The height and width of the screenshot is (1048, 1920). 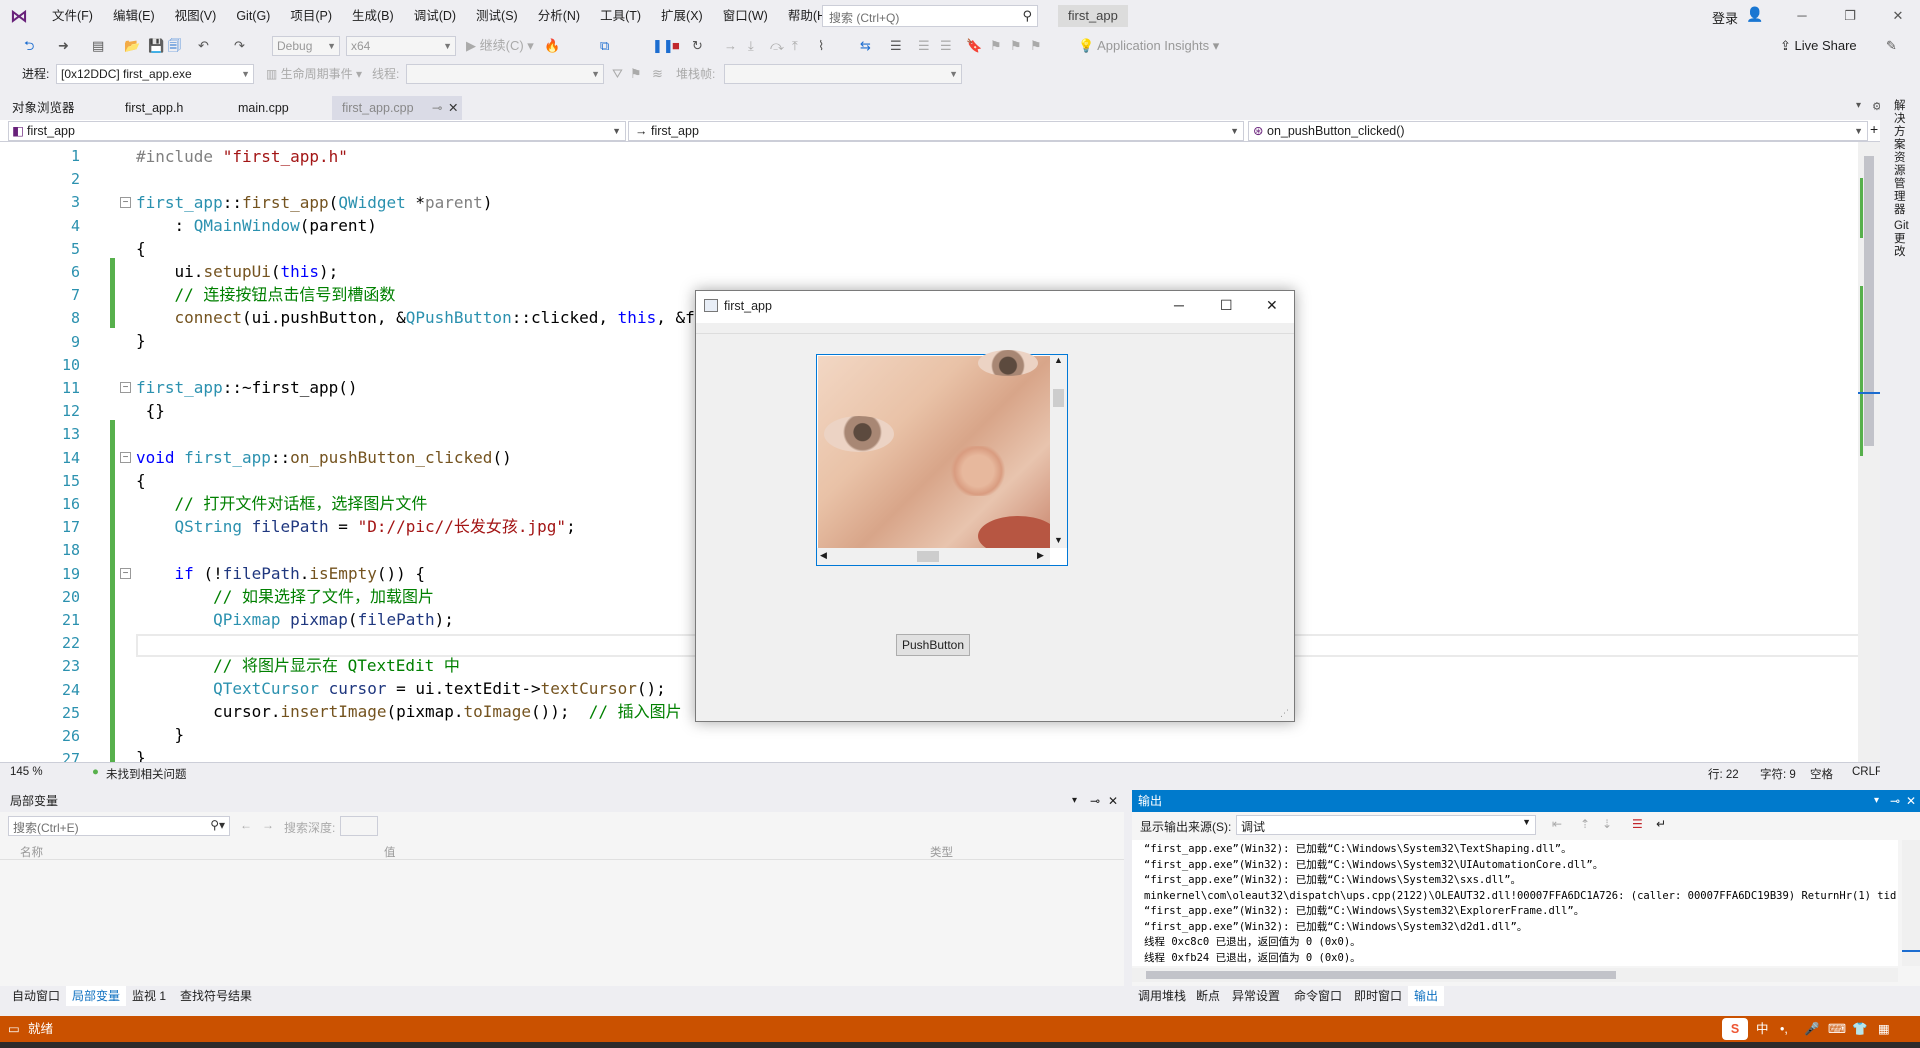 I want to click on microphone-icon: 🎤, so click(x=1812, y=1029).